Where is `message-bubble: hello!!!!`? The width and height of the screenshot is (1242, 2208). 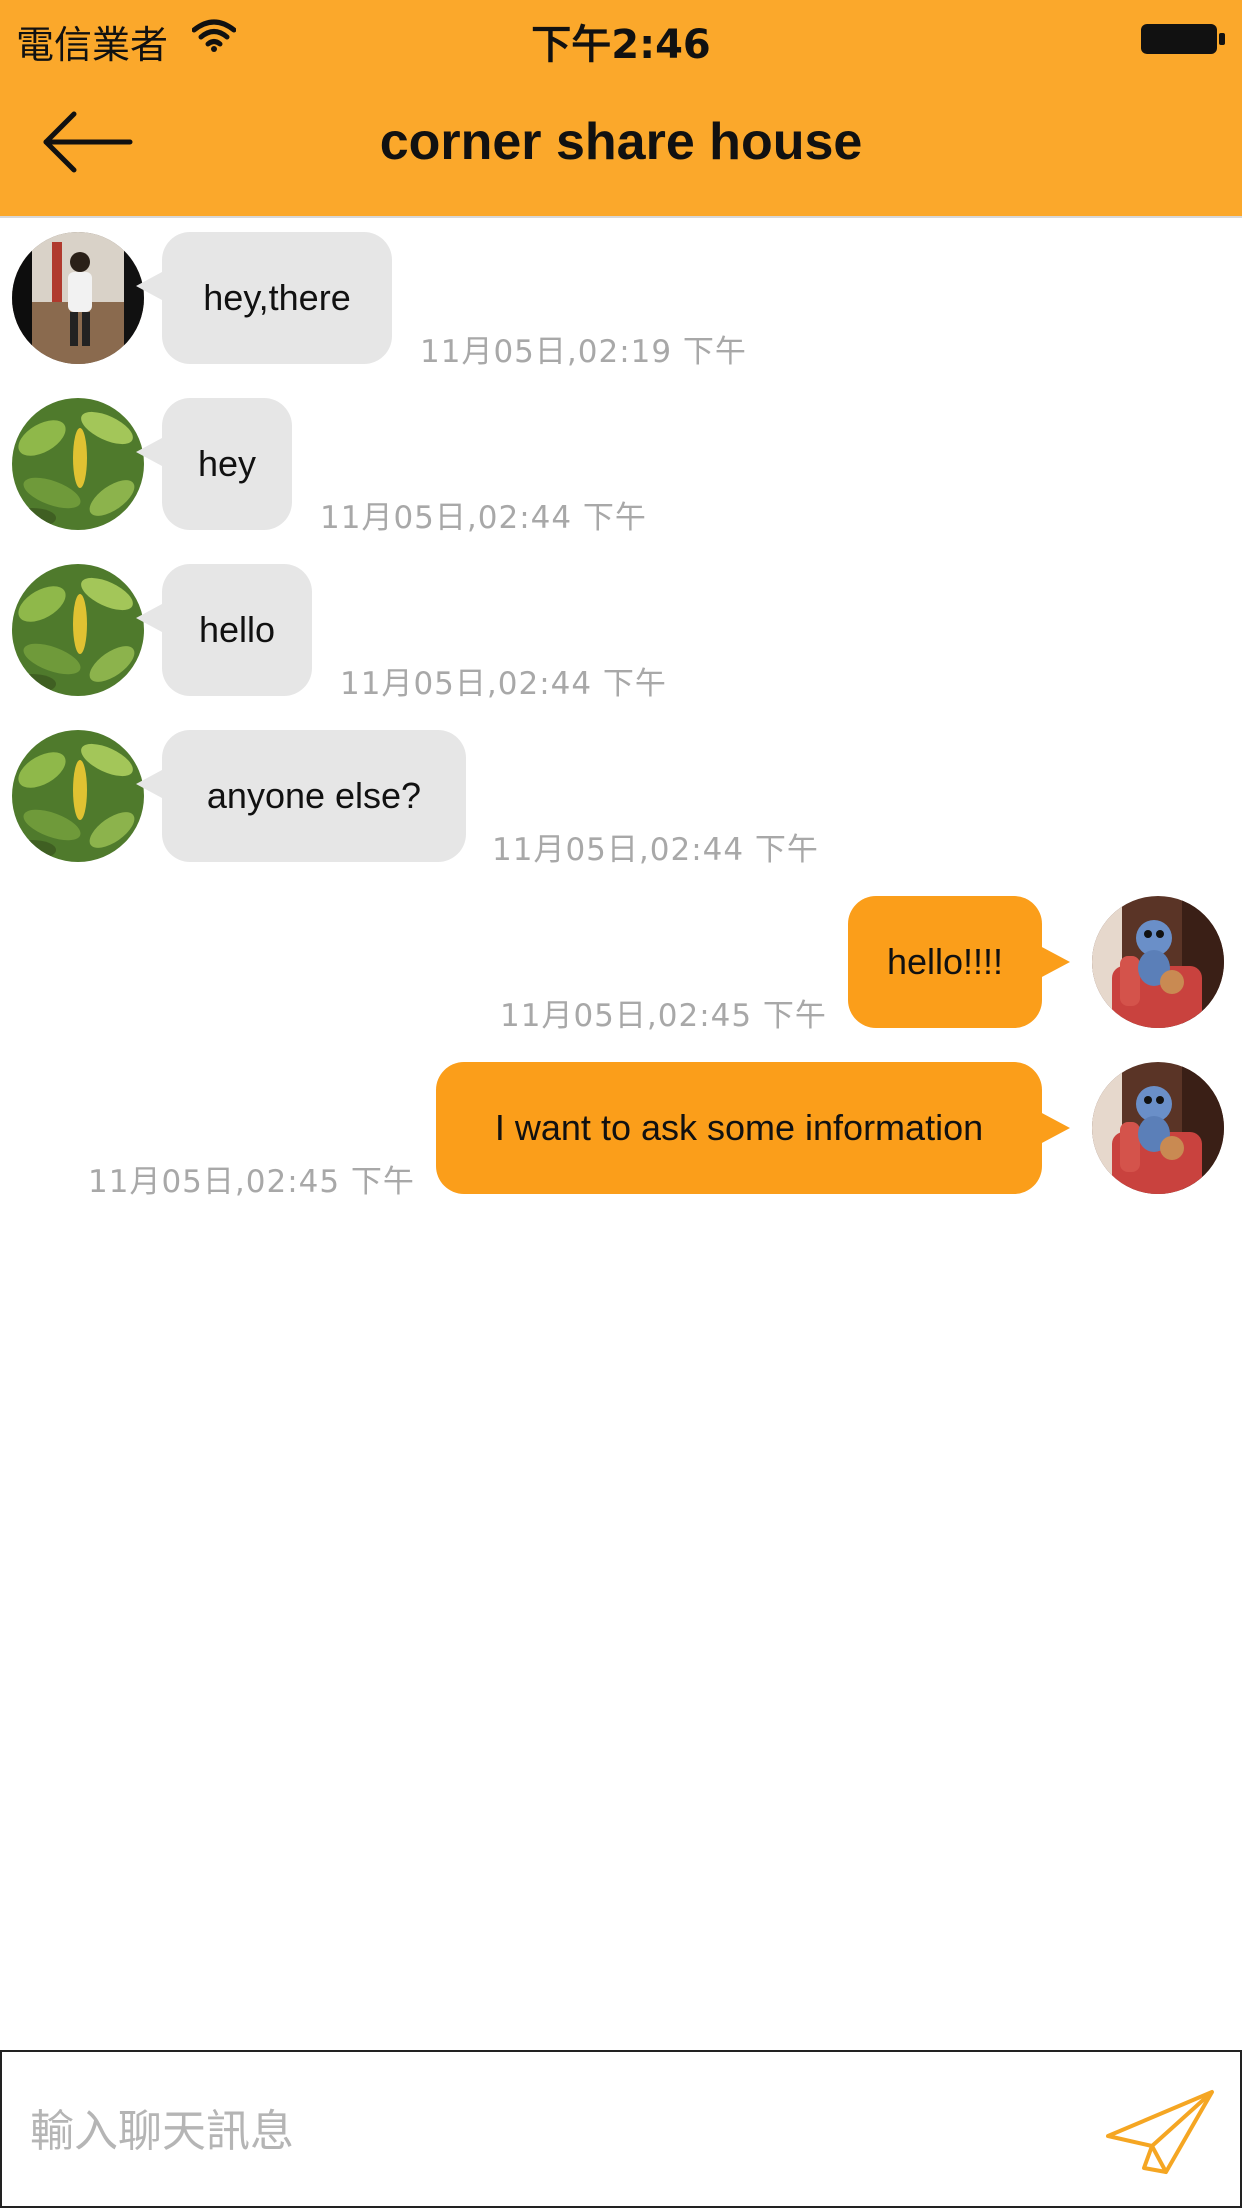 message-bubble: hello!!!! is located at coordinates (945, 962).